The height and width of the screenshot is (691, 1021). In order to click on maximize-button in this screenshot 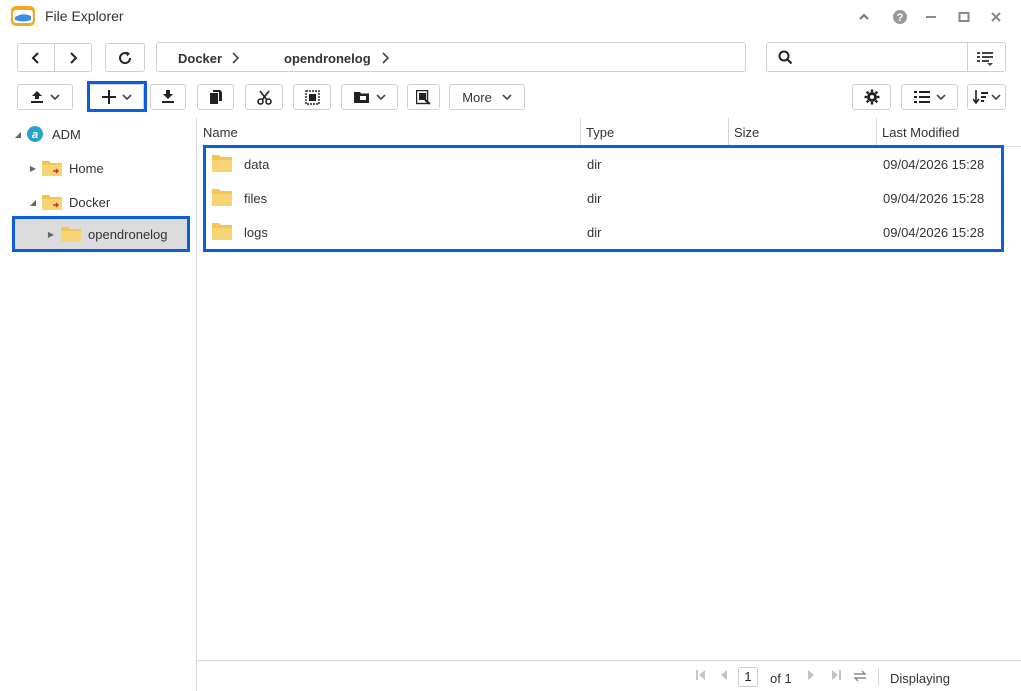, I will do `click(964, 17)`.